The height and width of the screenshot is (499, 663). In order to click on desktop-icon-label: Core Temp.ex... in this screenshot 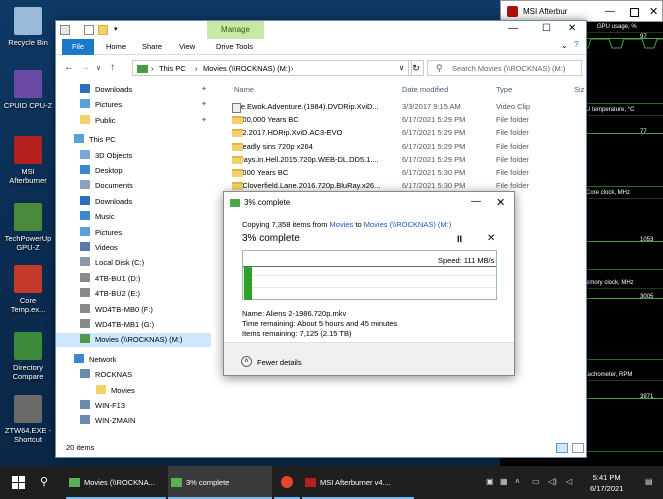, I will do `click(28, 305)`.